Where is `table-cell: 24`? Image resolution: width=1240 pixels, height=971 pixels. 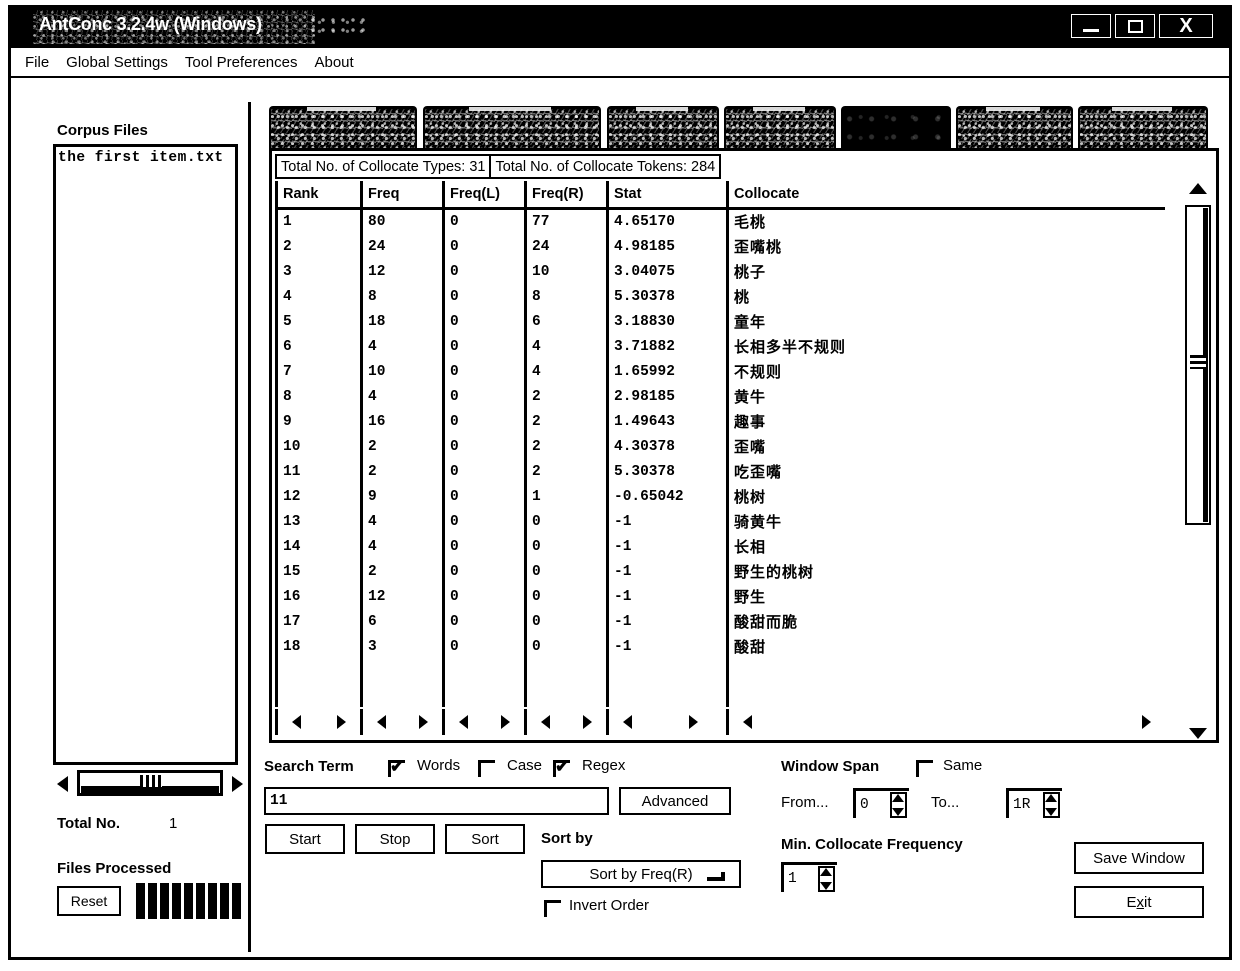
table-cell: 24 is located at coordinates (541, 247).